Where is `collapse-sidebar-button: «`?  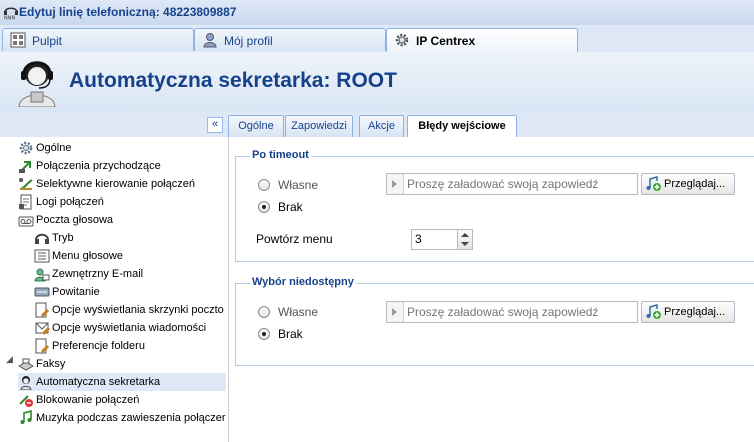 collapse-sidebar-button: « is located at coordinates (215, 125).